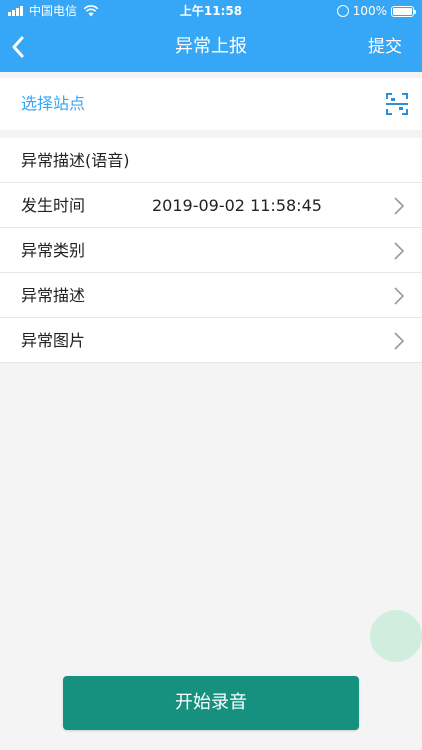 The image size is (422, 750). Describe the element at coordinates (211, 703) in the screenshot. I see `start-recording-button: 开始录音` at that location.